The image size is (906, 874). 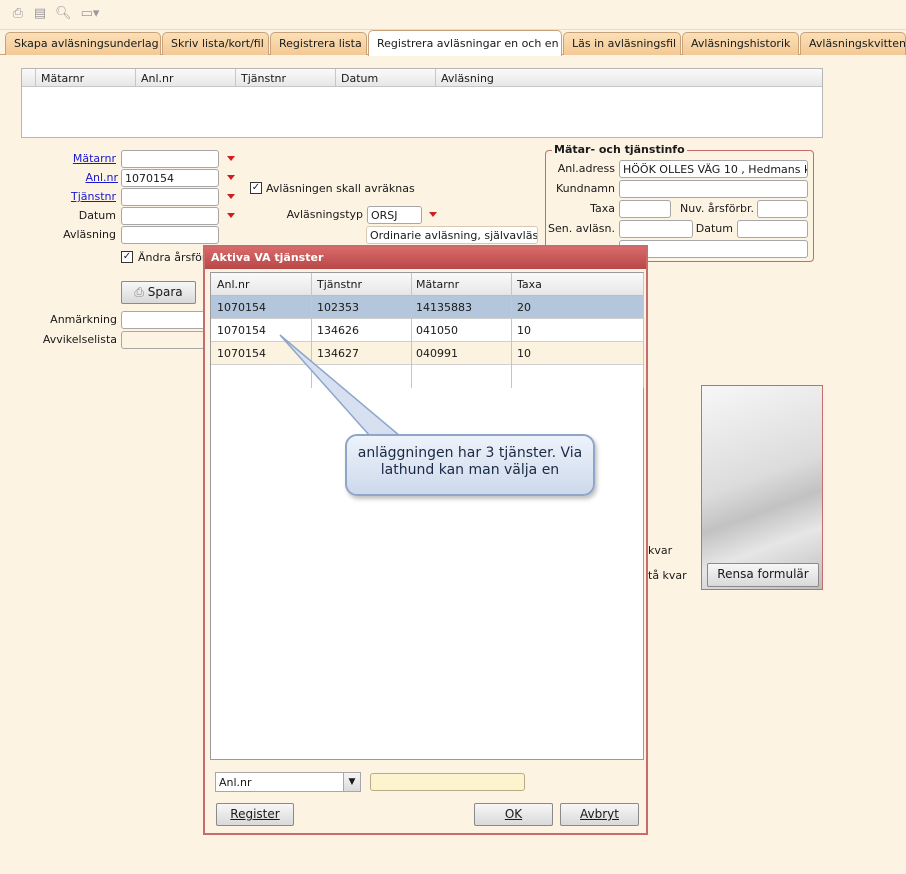 I want to click on register-label: Register, so click(x=255, y=814).